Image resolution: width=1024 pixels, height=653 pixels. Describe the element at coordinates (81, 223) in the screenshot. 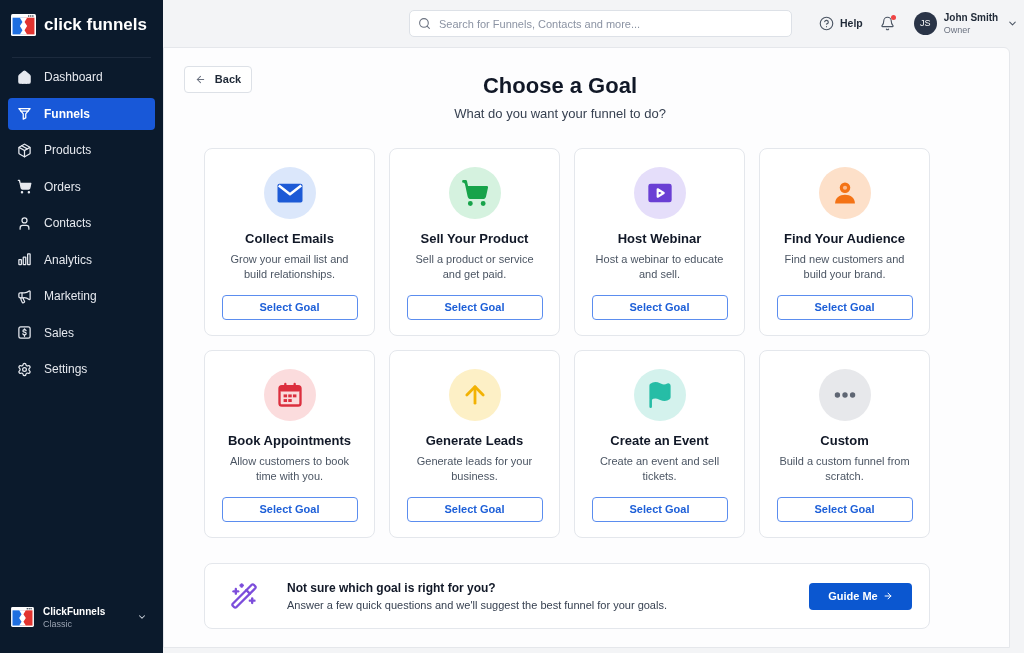

I see `sidebar-item: Contacts` at that location.